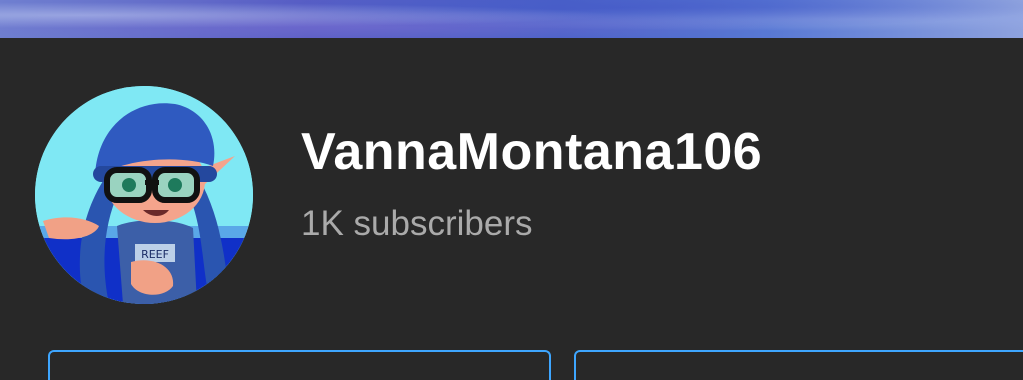 The height and width of the screenshot is (380, 1023). What do you see at coordinates (798, 365) in the screenshot?
I see `action-button-right` at bounding box center [798, 365].